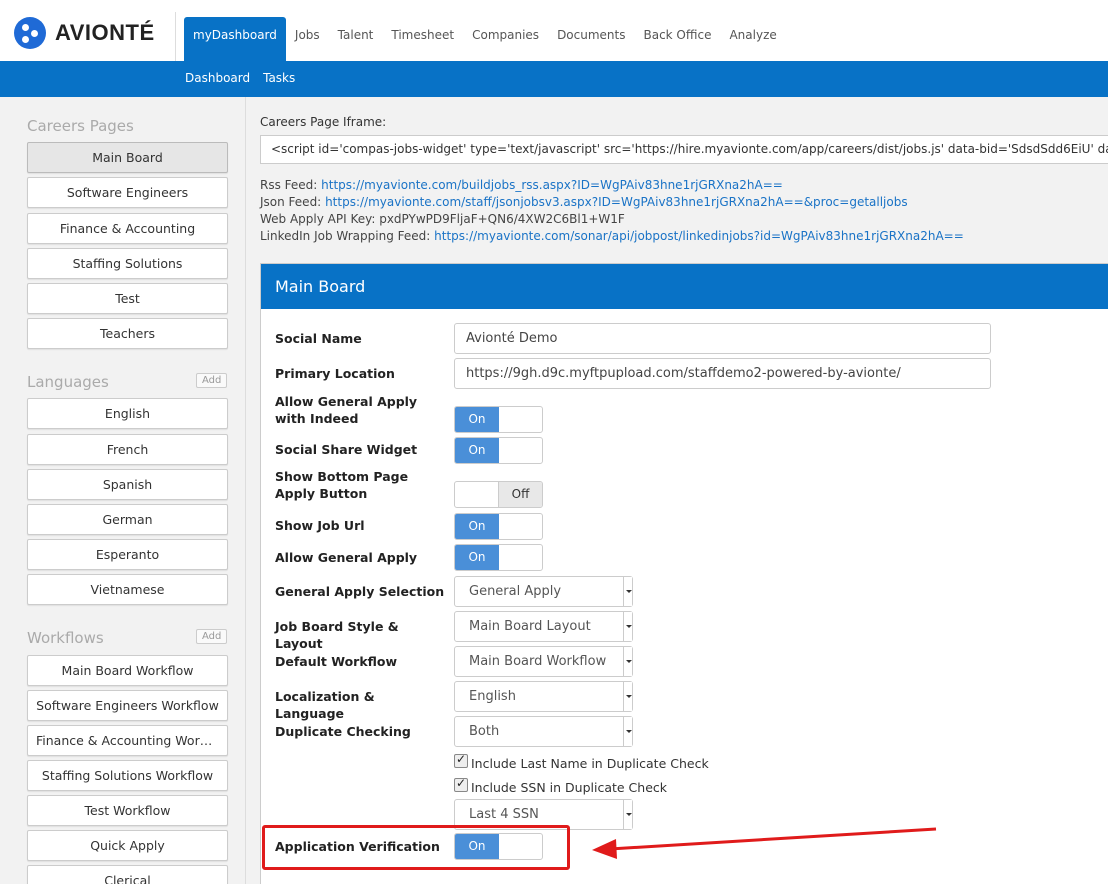  I want to click on iframe-label: Careers Page Iframe:, so click(323, 122).